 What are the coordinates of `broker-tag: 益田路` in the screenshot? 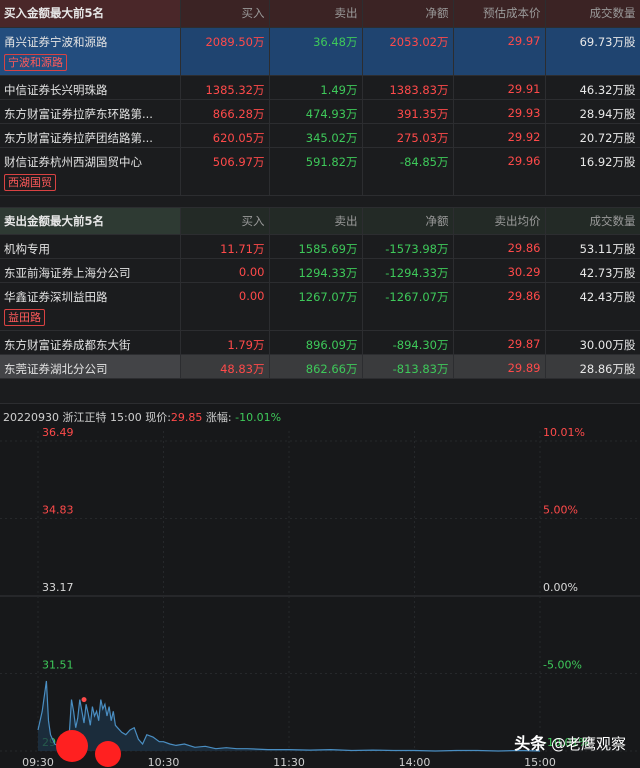 It's located at (24, 317).